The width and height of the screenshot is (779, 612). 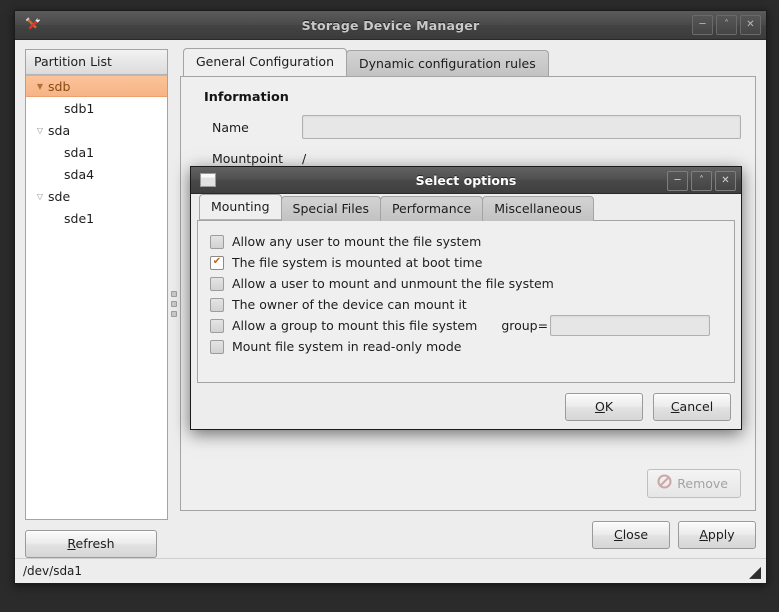 What do you see at coordinates (538, 208) in the screenshot?
I see `tab-miscellaneous: Miscellaneous` at bounding box center [538, 208].